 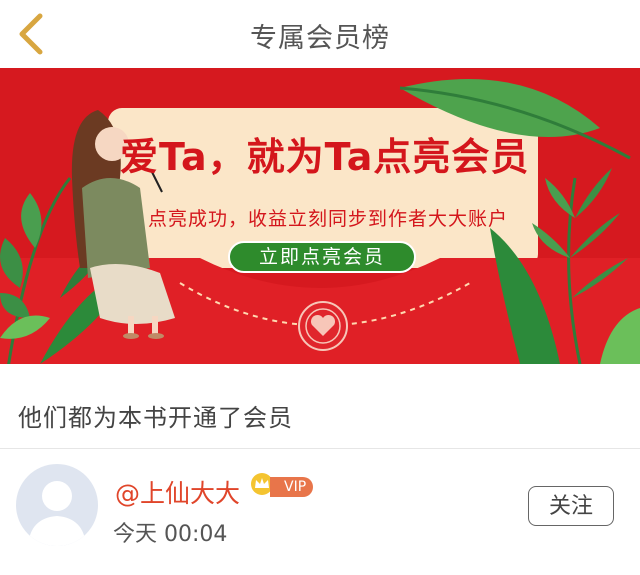 I want to click on section-title: 他们都为本书开通了会员, so click(x=155, y=418).